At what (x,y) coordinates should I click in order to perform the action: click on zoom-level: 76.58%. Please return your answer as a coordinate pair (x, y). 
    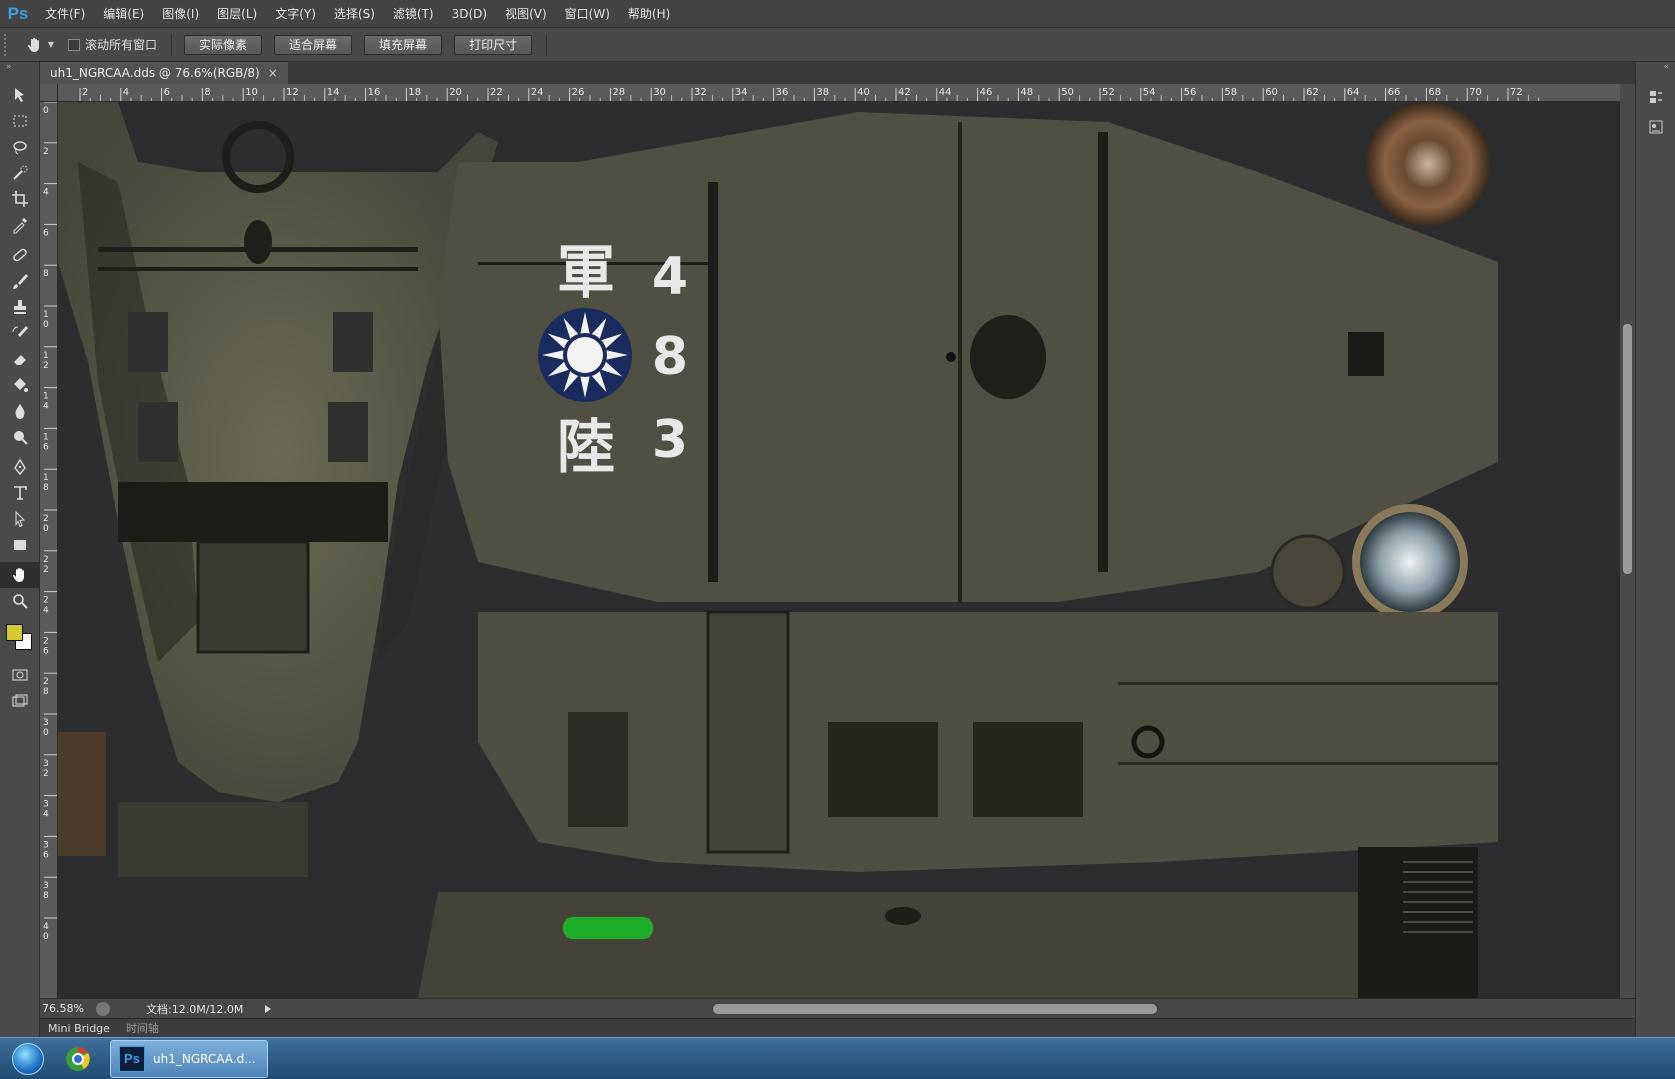
    Looking at the image, I should click on (66, 1008).